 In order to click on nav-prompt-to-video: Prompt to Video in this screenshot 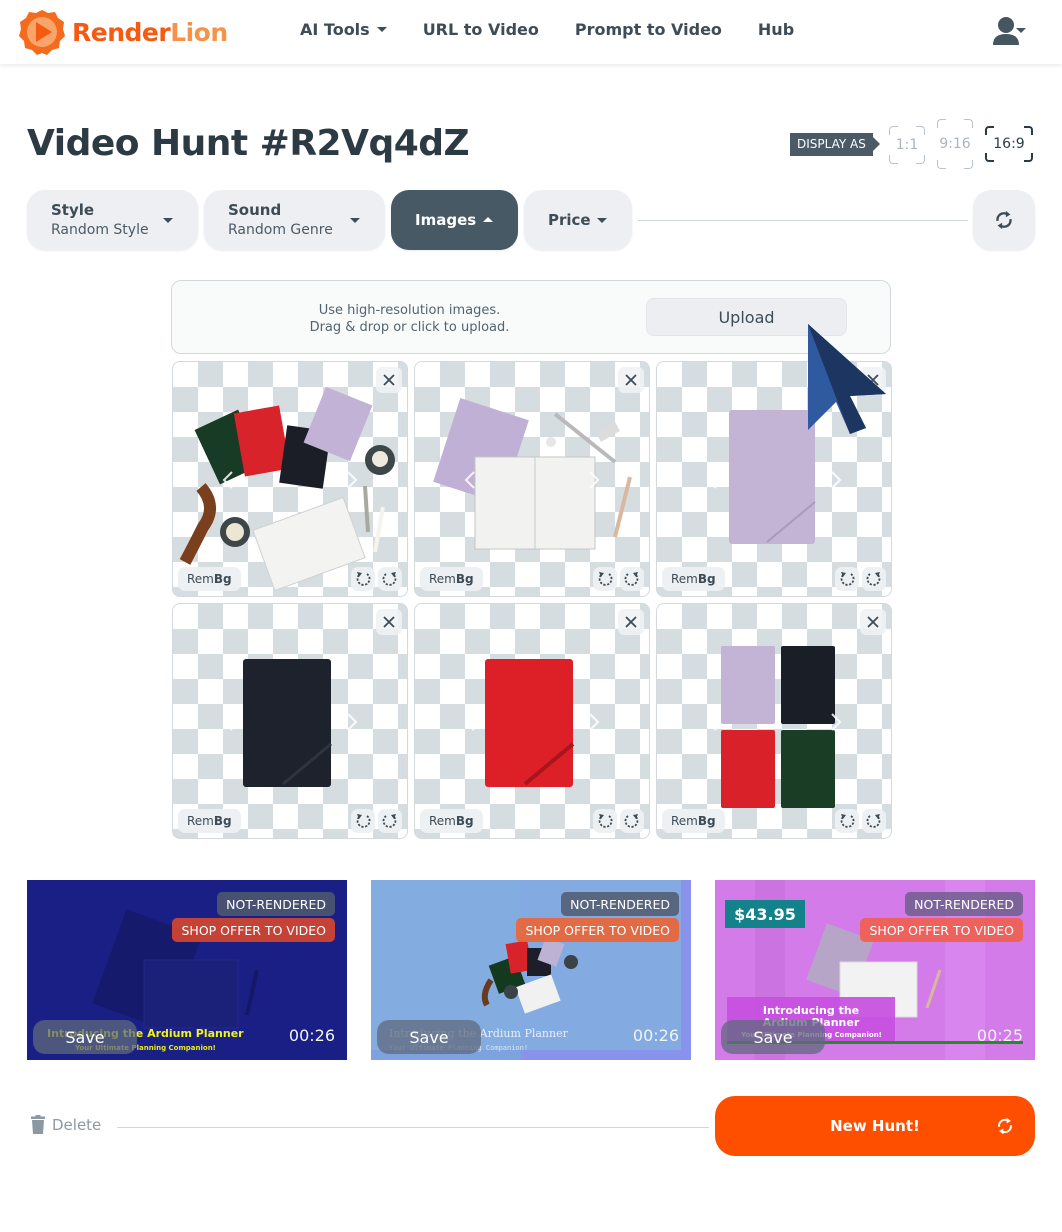, I will do `click(648, 29)`.